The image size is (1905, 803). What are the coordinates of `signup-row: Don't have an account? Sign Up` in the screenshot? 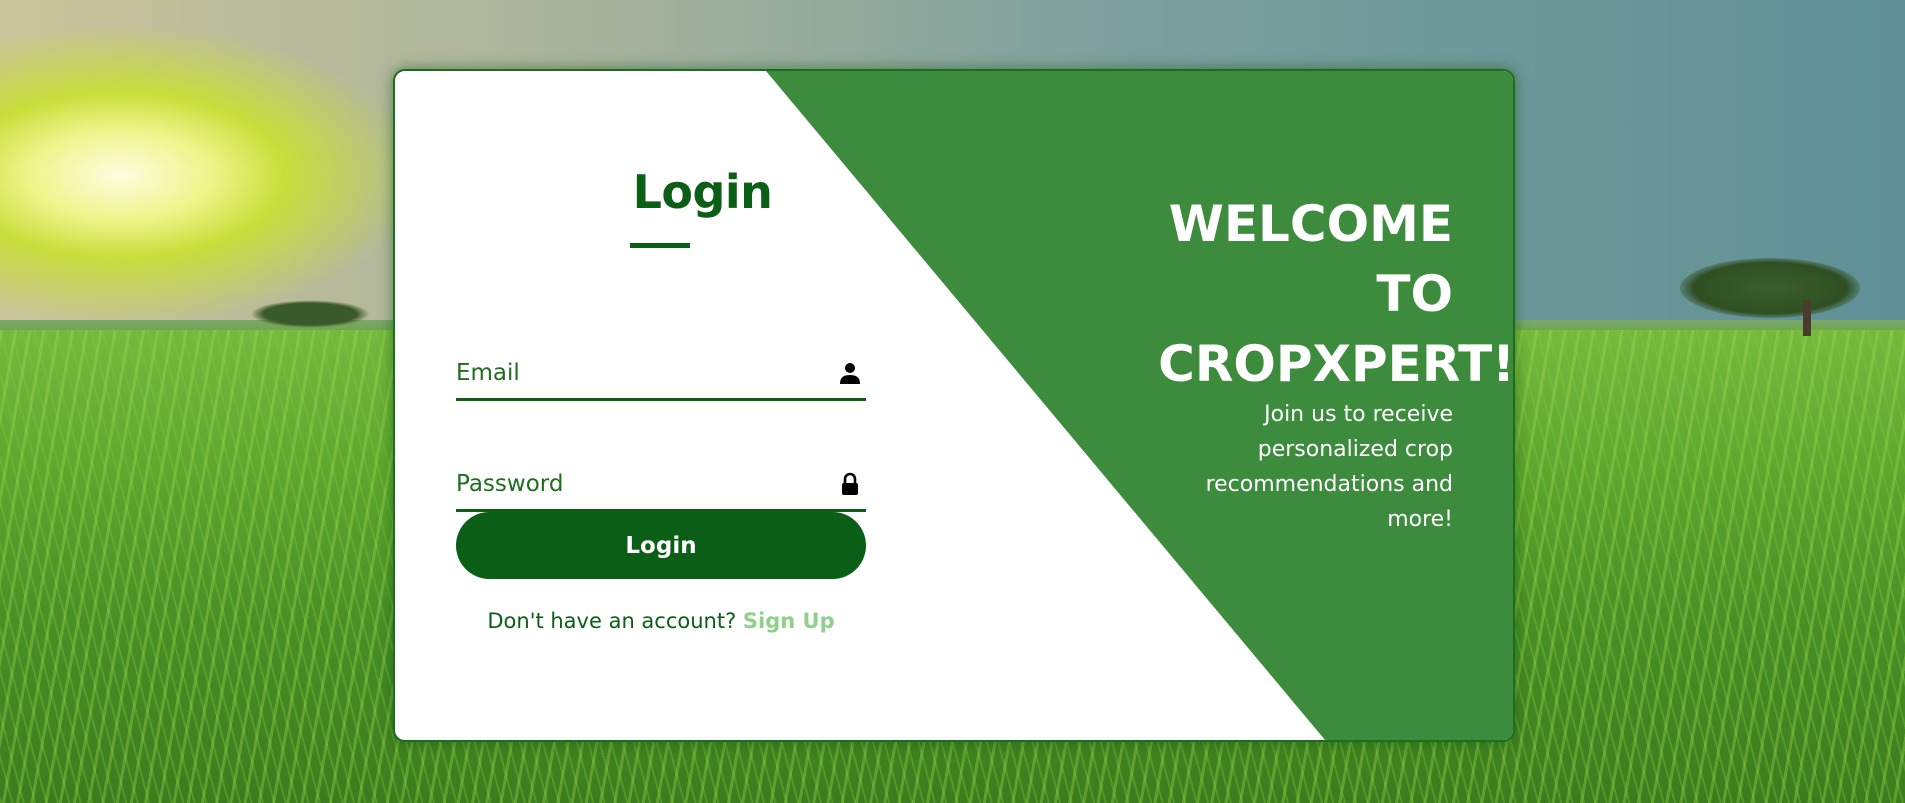 It's located at (661, 621).